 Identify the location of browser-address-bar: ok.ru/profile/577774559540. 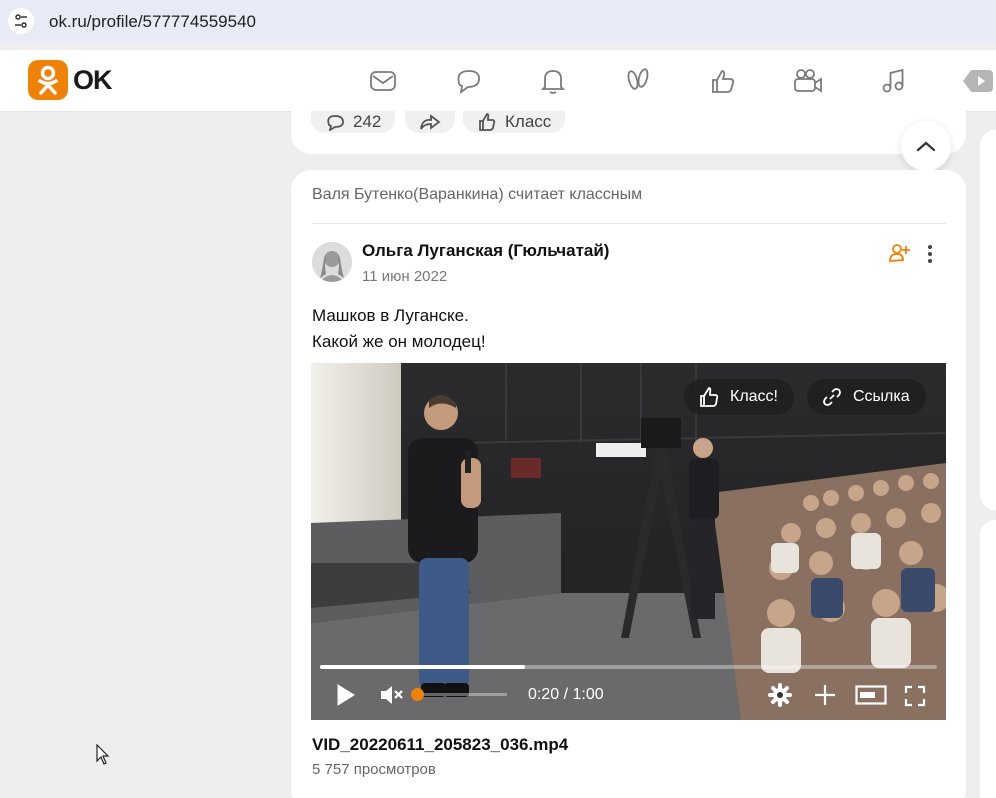
(498, 21).